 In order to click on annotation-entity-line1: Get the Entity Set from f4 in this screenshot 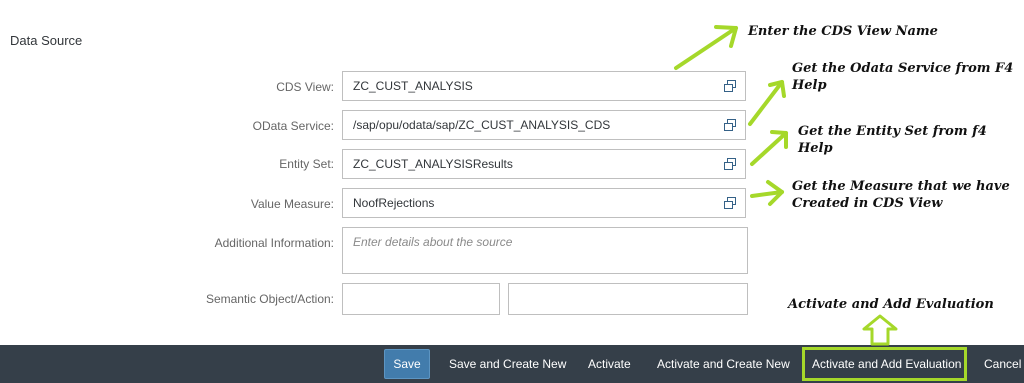, I will do `click(892, 131)`.